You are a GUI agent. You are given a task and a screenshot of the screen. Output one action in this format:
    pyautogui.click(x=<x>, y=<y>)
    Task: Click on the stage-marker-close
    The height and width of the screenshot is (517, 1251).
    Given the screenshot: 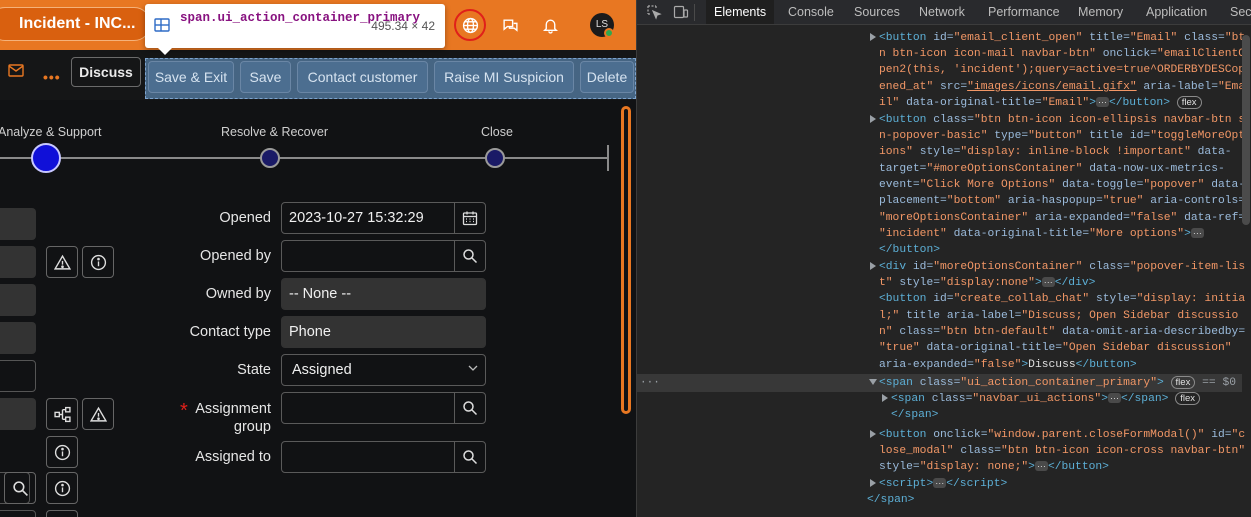 What is the action you would take?
    pyautogui.click(x=495, y=158)
    